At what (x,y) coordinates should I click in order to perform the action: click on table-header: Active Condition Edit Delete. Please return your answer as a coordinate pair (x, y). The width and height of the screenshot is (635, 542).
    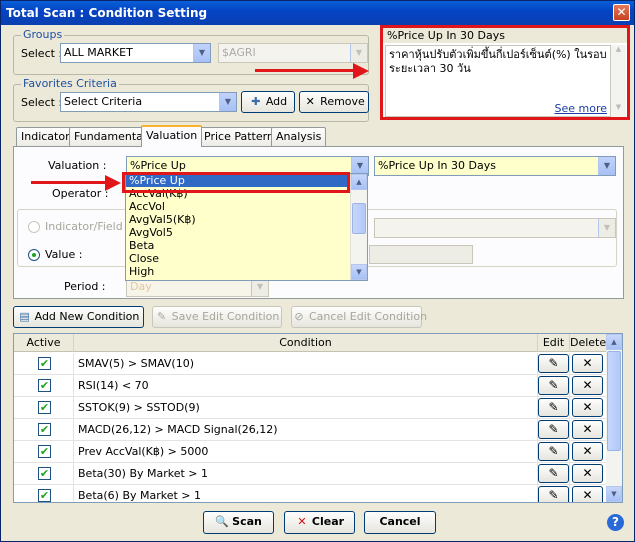
    Looking at the image, I should click on (310, 343).